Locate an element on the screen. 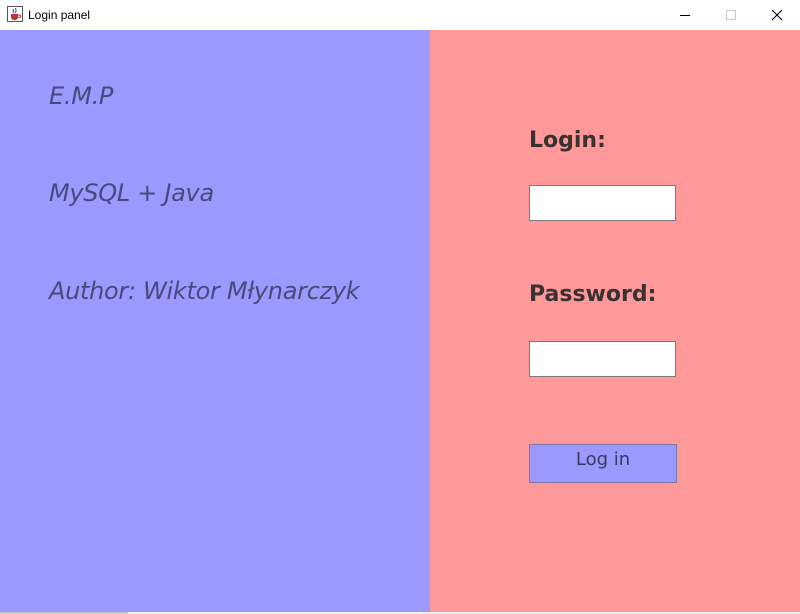 The image size is (800, 614). close-icon is located at coordinates (777, 15).